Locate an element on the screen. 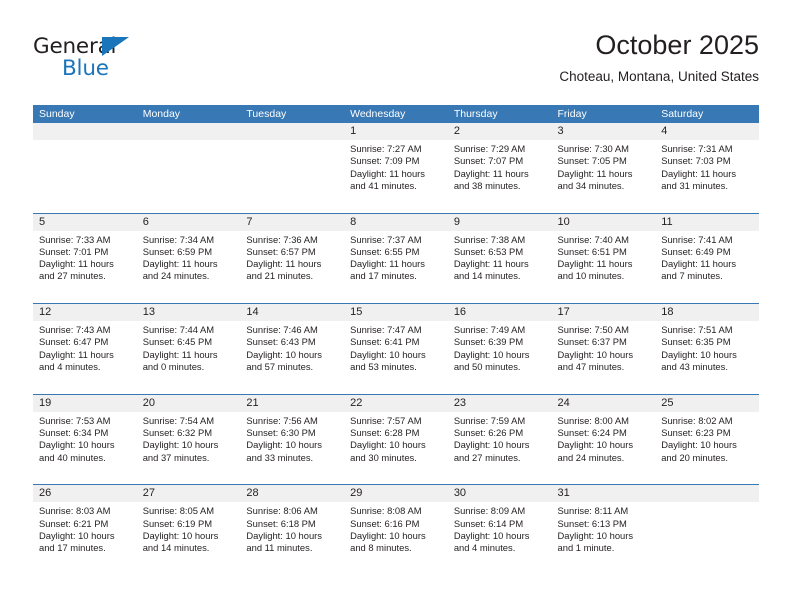  sunrise-text: Sunrise: 7:31 AM is located at coordinates (697, 148).